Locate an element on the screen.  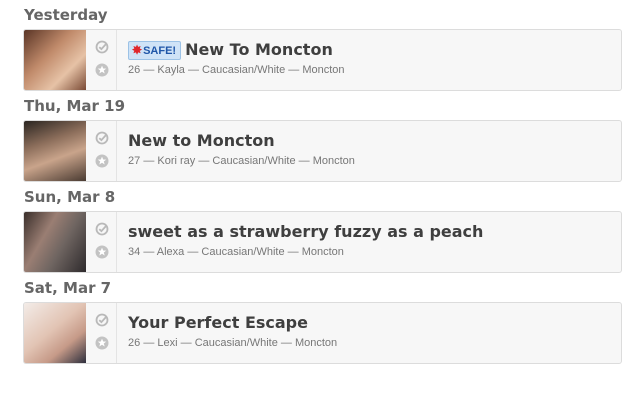
listing-title-link: sweet as a strawberry fuzzy as a peach is located at coordinates (305, 231).